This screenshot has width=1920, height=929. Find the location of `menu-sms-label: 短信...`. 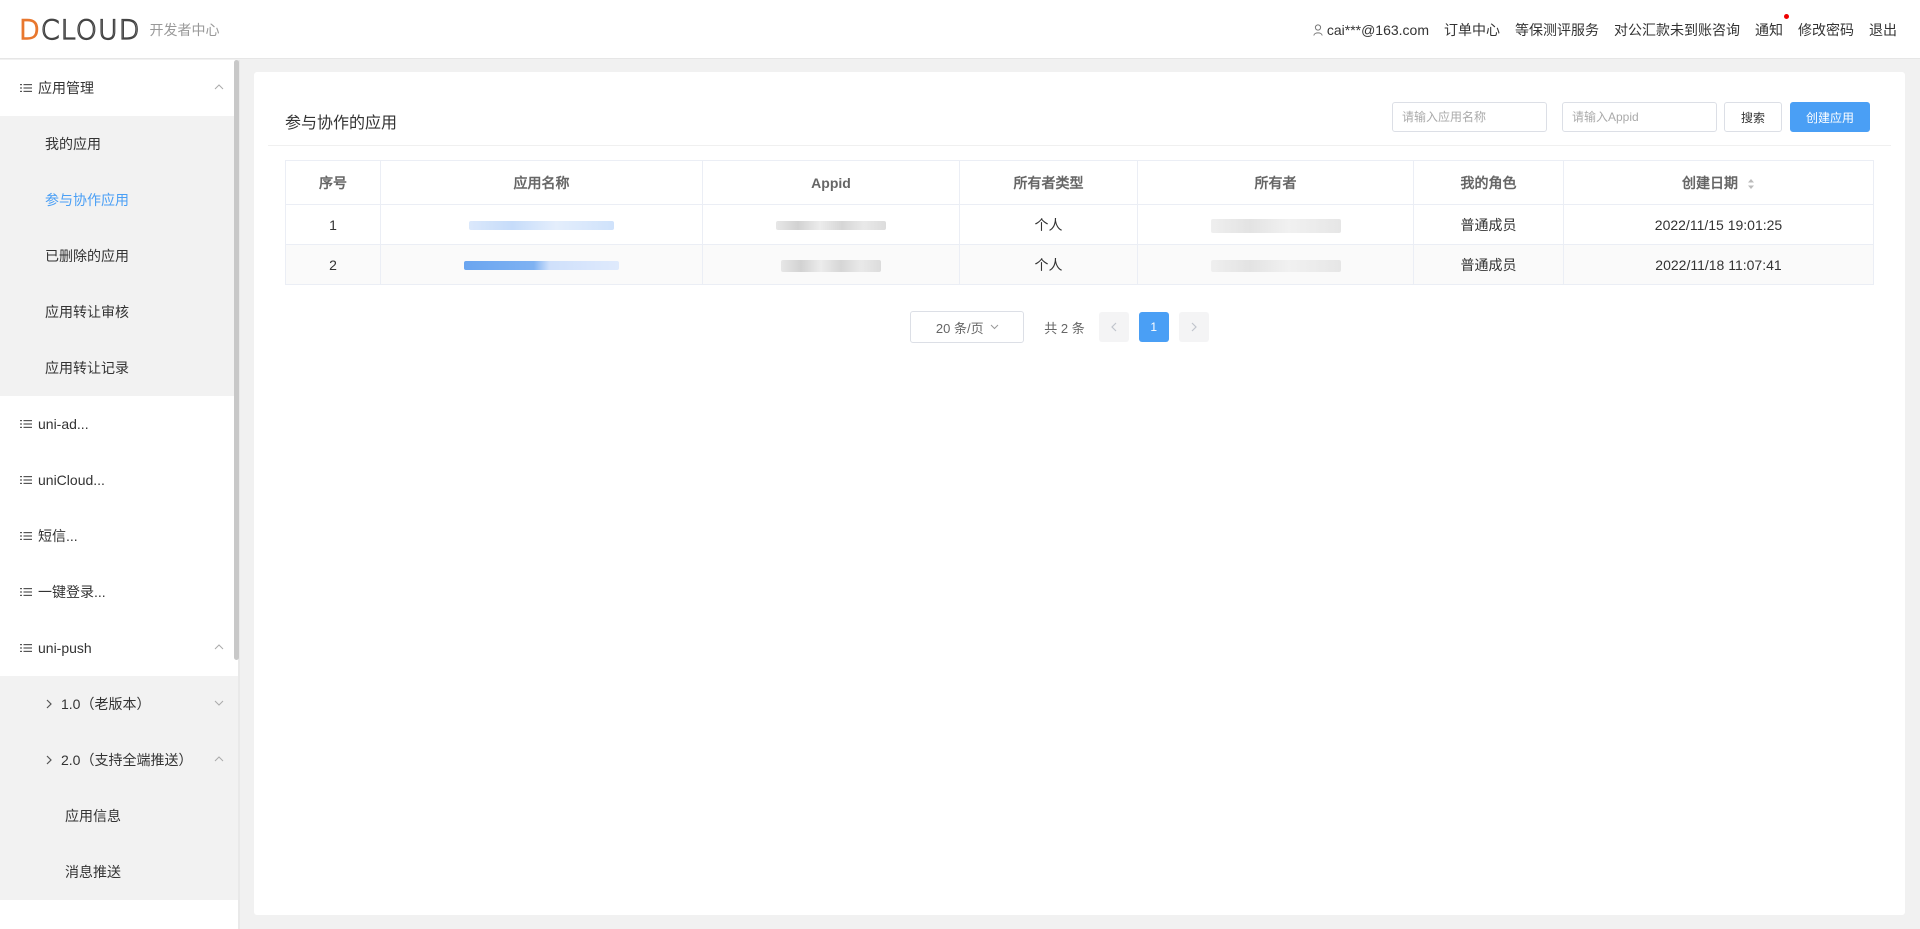

menu-sms-label: 短信... is located at coordinates (58, 536).